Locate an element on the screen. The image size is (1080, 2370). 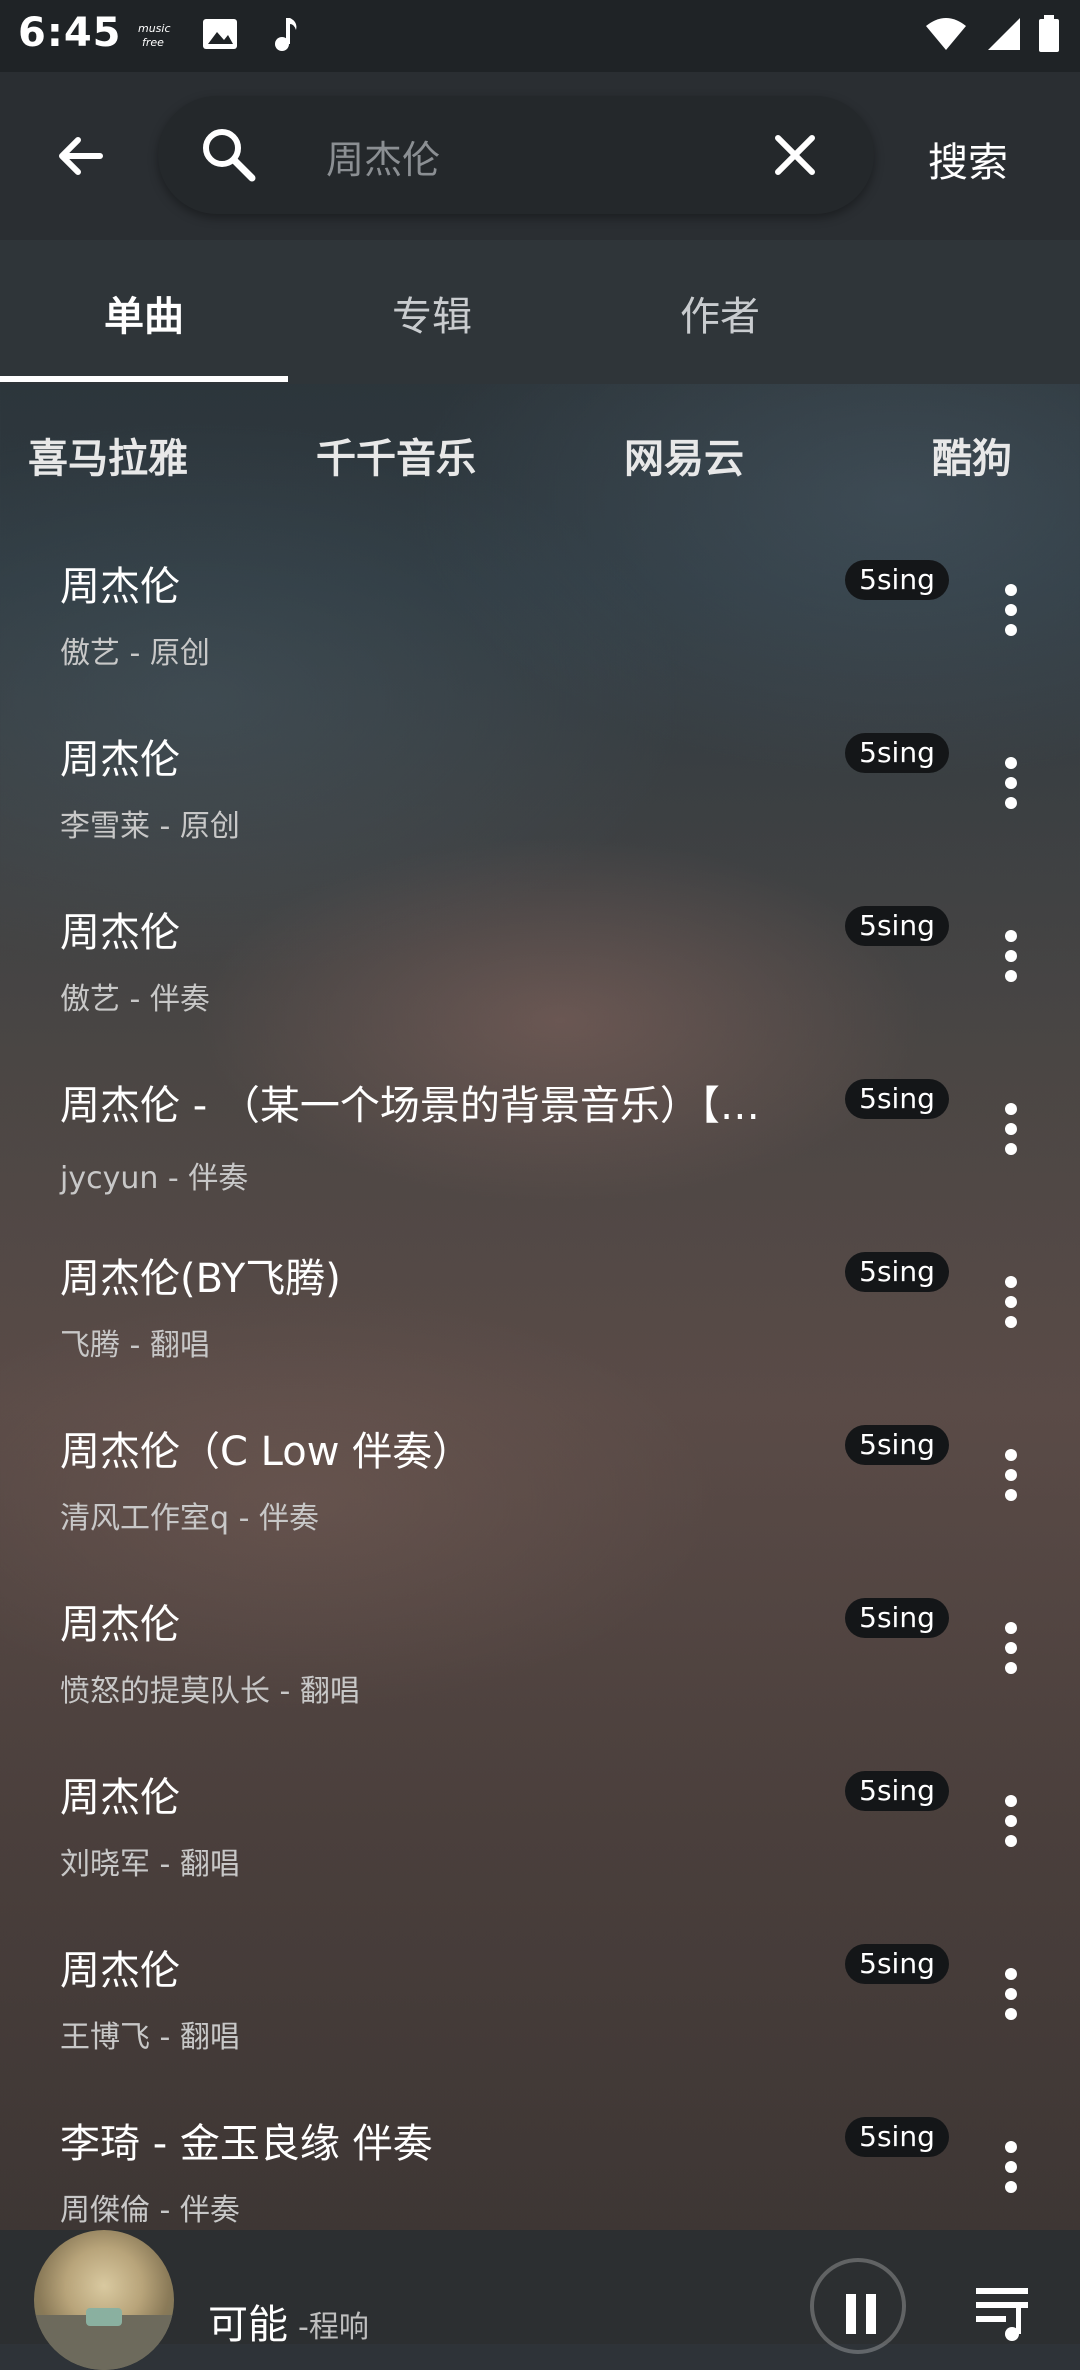
list-item: 周杰伦 愤怒的提莫队长 - 翻唱 5sing is located at coordinates (540, 1658).